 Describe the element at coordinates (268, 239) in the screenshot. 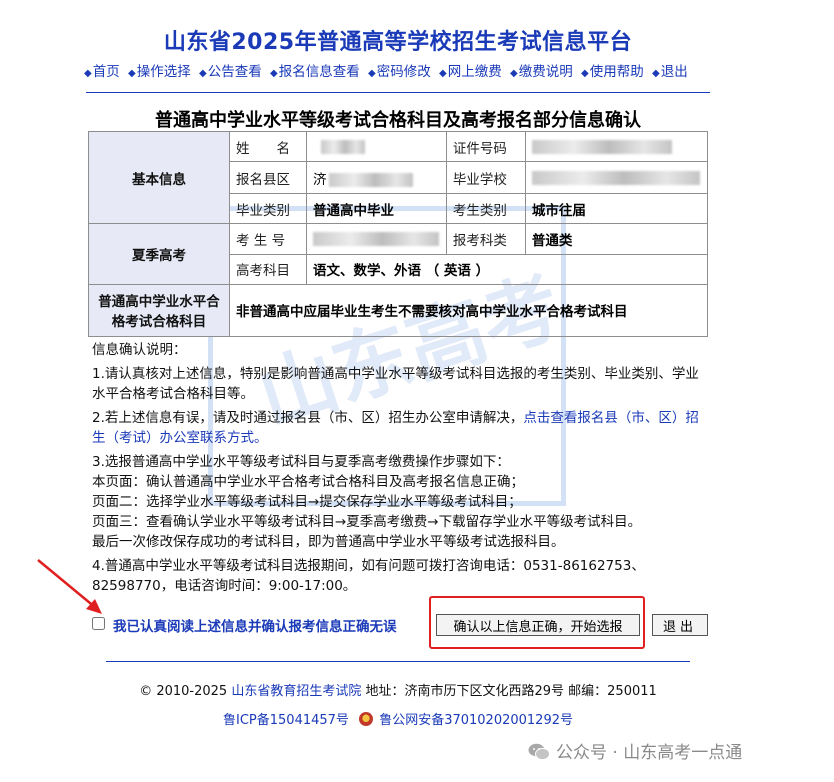

I see `exam-number-label: 考 生 号` at that location.